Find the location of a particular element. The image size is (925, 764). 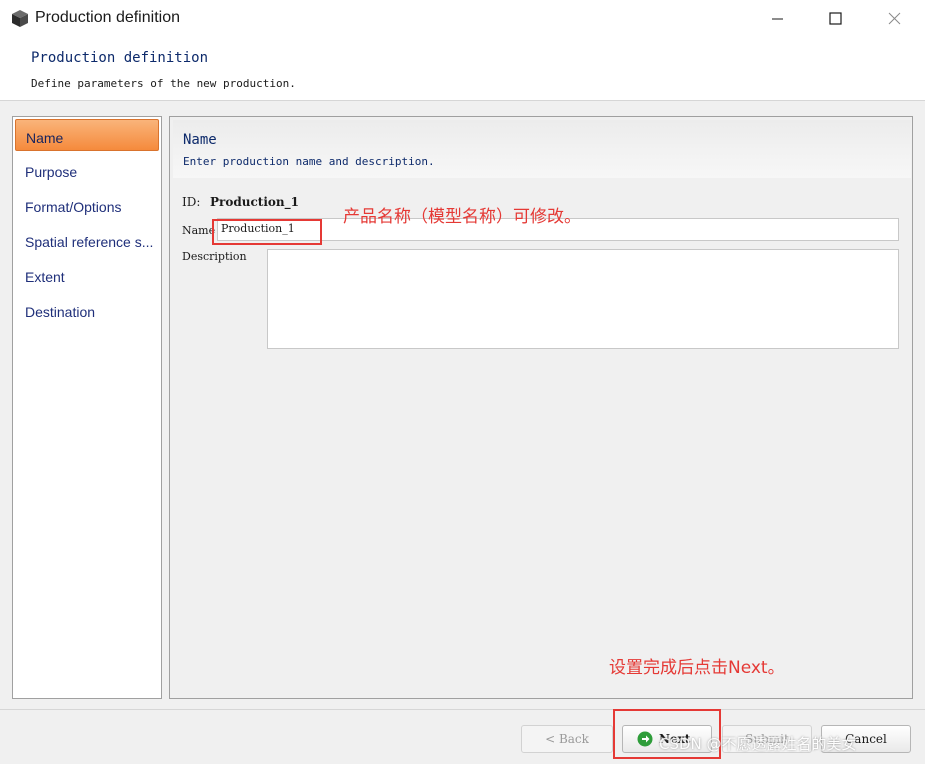

sidebar-item-format-options: Format/Options is located at coordinates (87, 205).